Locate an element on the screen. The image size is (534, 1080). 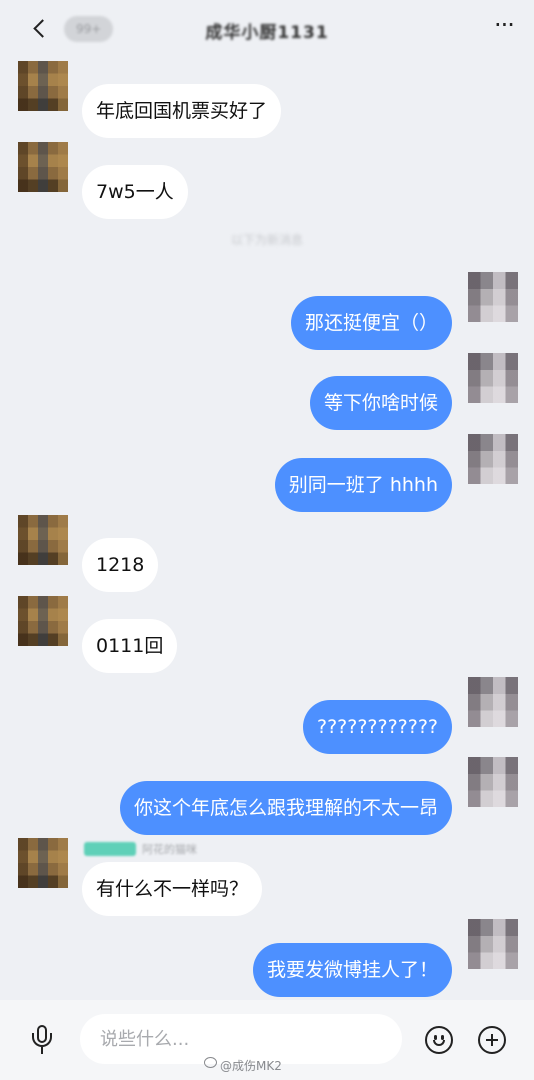
chat-header: 99+ 成华小厨1131 ··· is located at coordinates (267, 30).